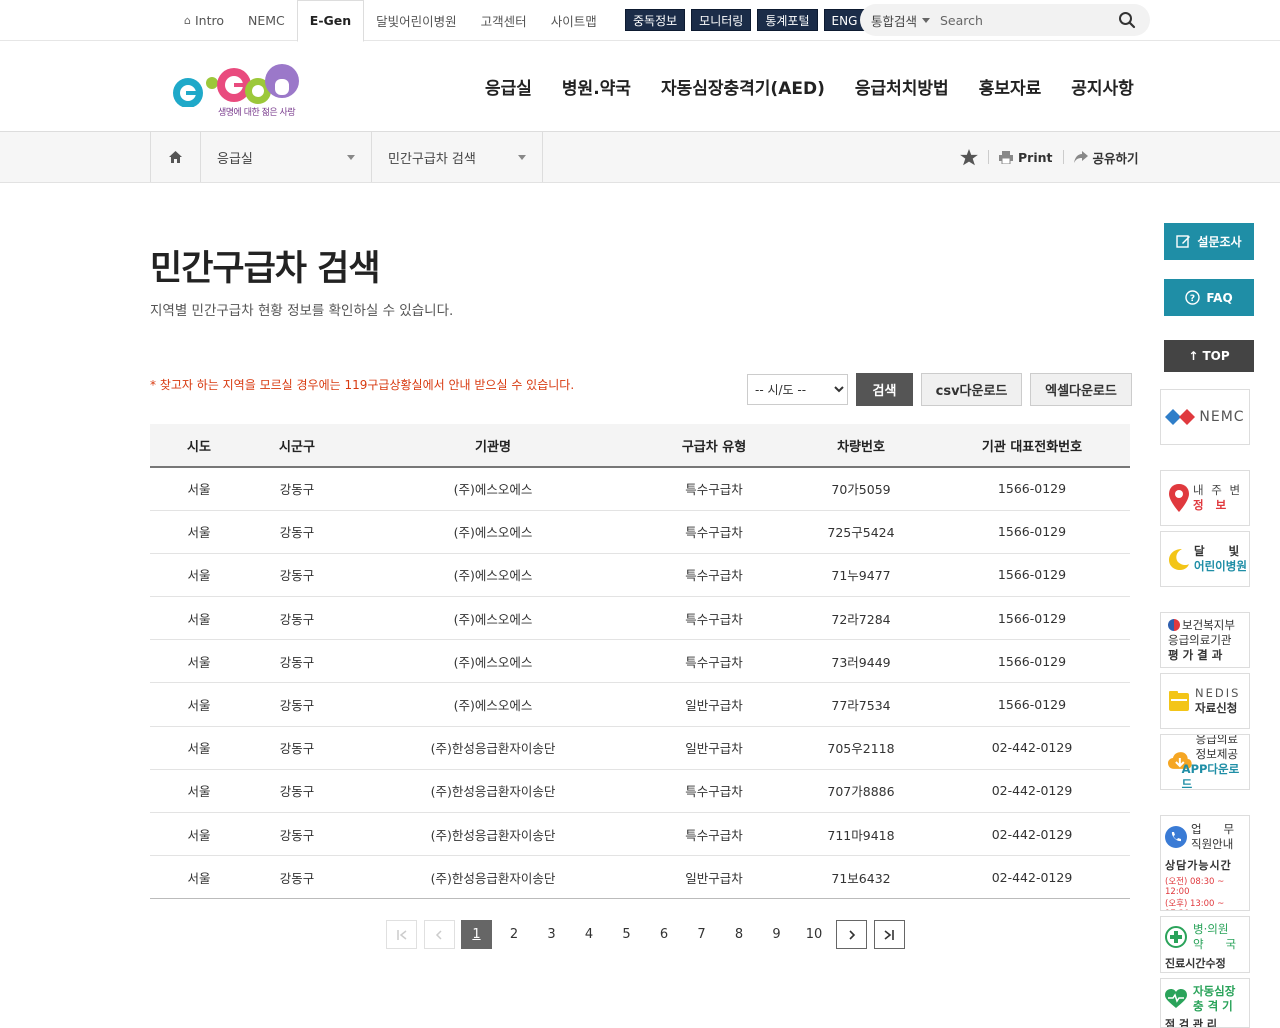 The height and width of the screenshot is (1028, 1280). I want to click on cell-institution: (주)한성응급환자이송단, so click(493, 791).